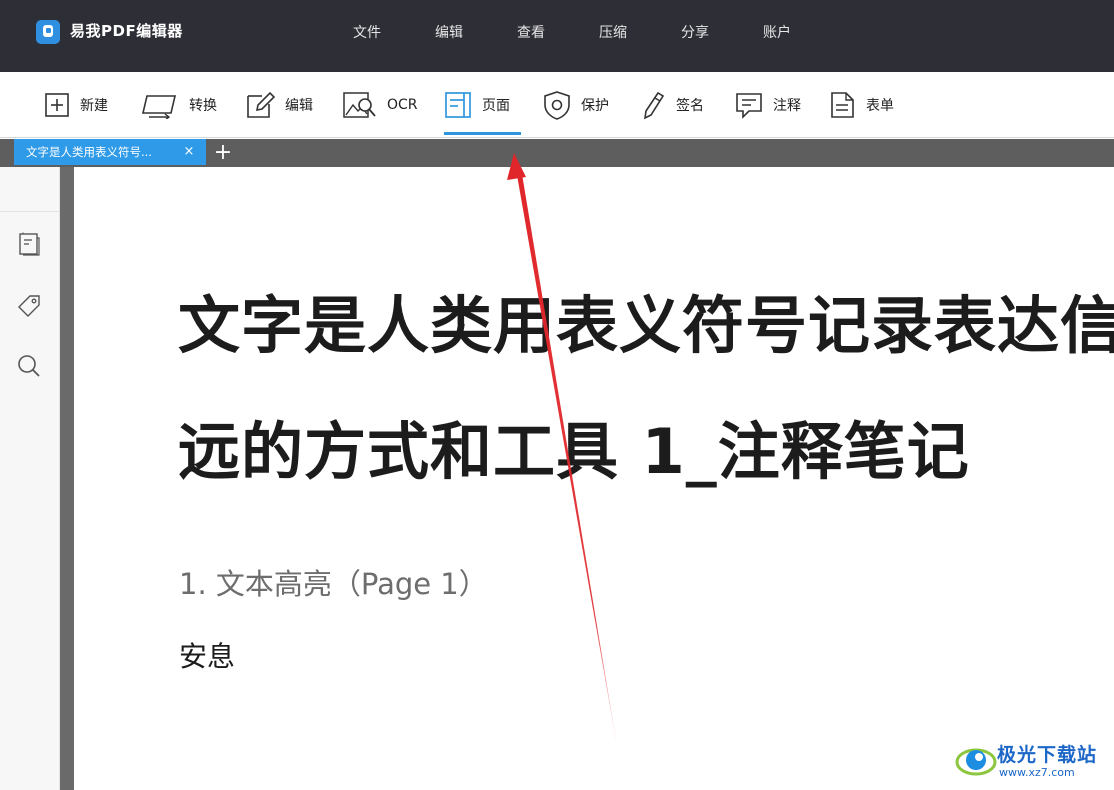 The width and height of the screenshot is (1114, 790). What do you see at coordinates (496, 106) in the screenshot?
I see `toolbar-page-label: 页面` at bounding box center [496, 106].